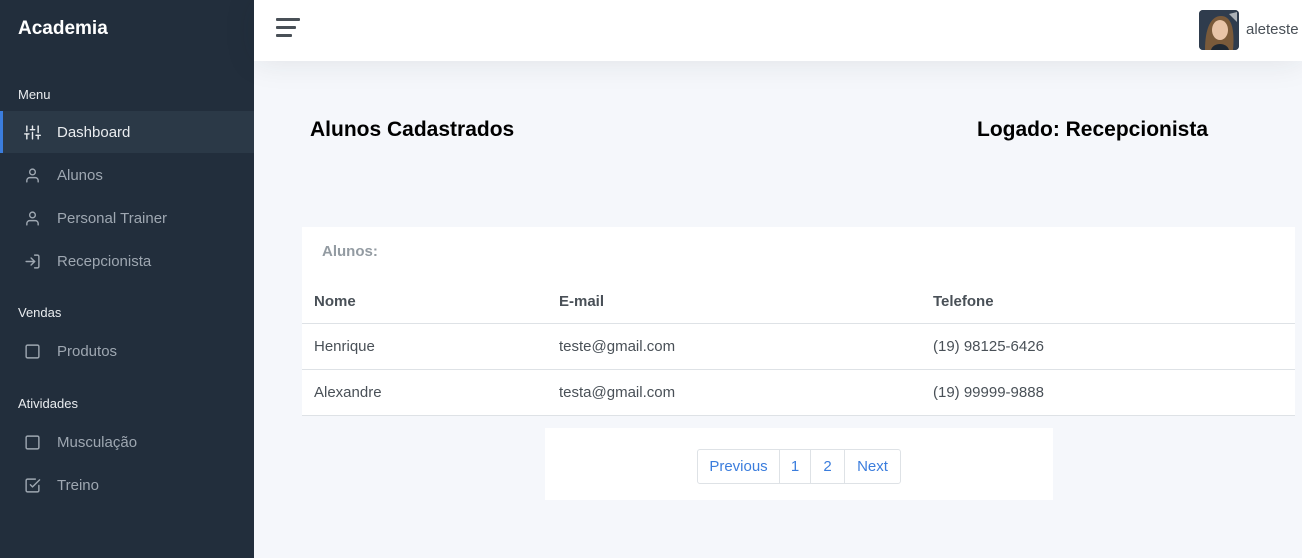 This screenshot has height=558, width=1302. I want to click on username-label: aleteste, so click(1272, 29).